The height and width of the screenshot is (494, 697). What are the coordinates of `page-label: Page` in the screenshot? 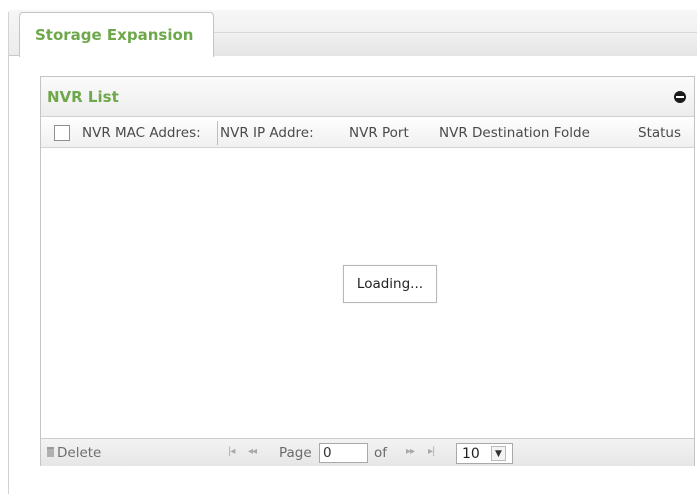 It's located at (295, 453).